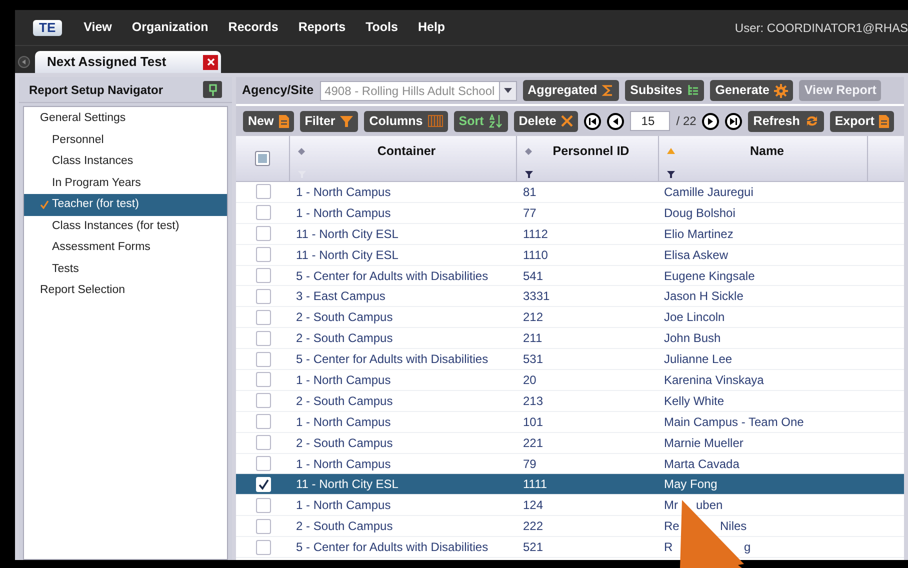  What do you see at coordinates (570, 297) in the screenshot?
I see `table-row: 3 - East Campus 3331 Jason H Sickle` at bounding box center [570, 297].